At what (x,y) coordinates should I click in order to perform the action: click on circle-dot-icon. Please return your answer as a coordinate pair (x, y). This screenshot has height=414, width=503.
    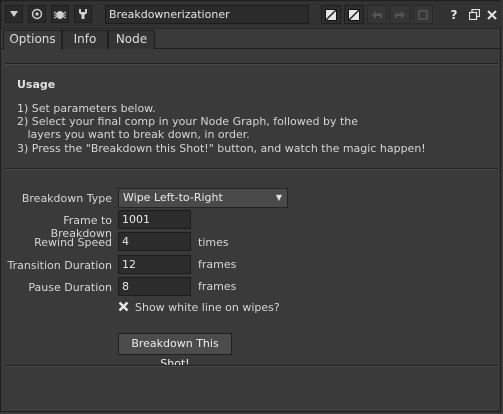
    Looking at the image, I should click on (37, 14).